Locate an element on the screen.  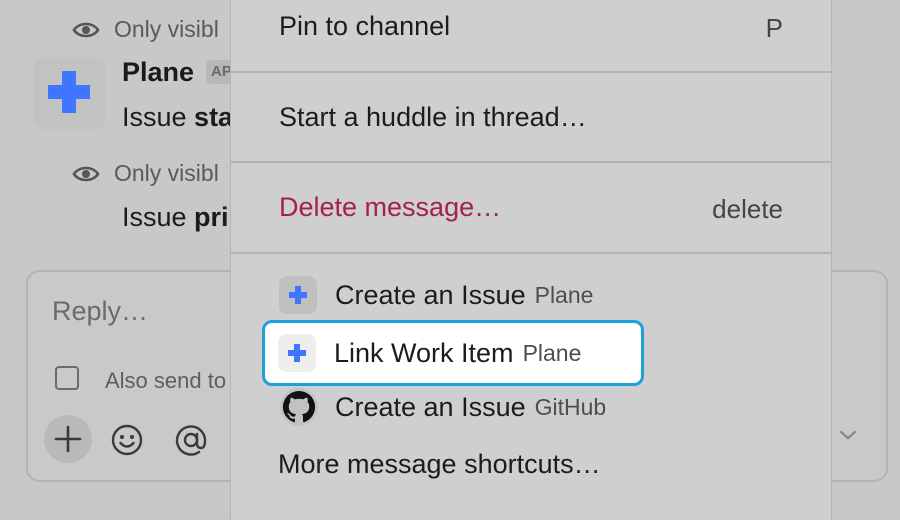
menu-item-link-work-item: Link Work Item Plane is located at coordinates (429, 353).